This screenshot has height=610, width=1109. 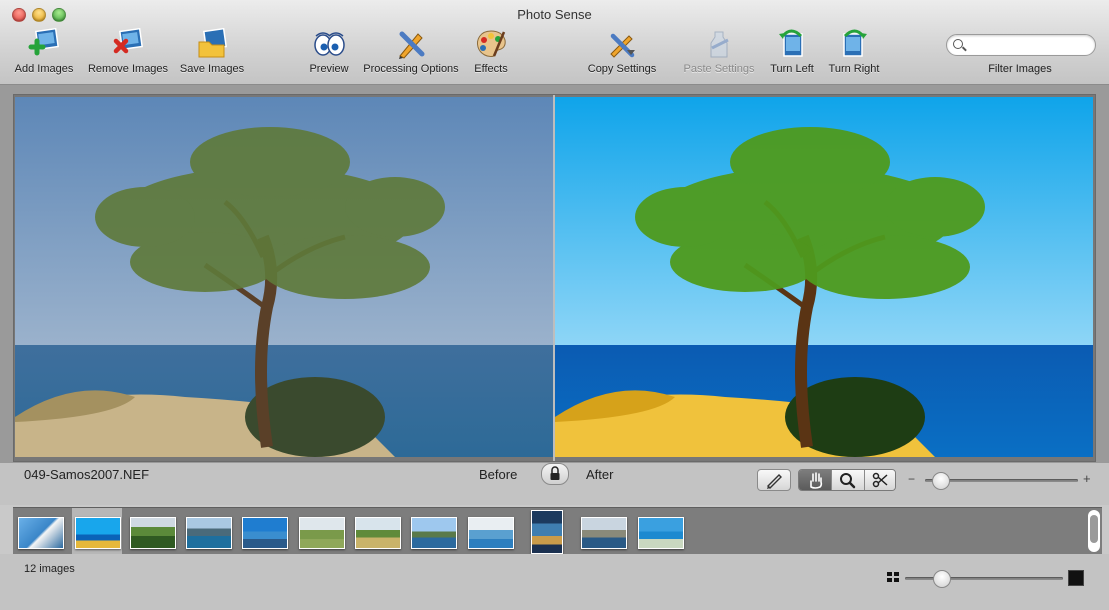 I want to click on remove-images-label: Remove Images, so click(x=128, y=69).